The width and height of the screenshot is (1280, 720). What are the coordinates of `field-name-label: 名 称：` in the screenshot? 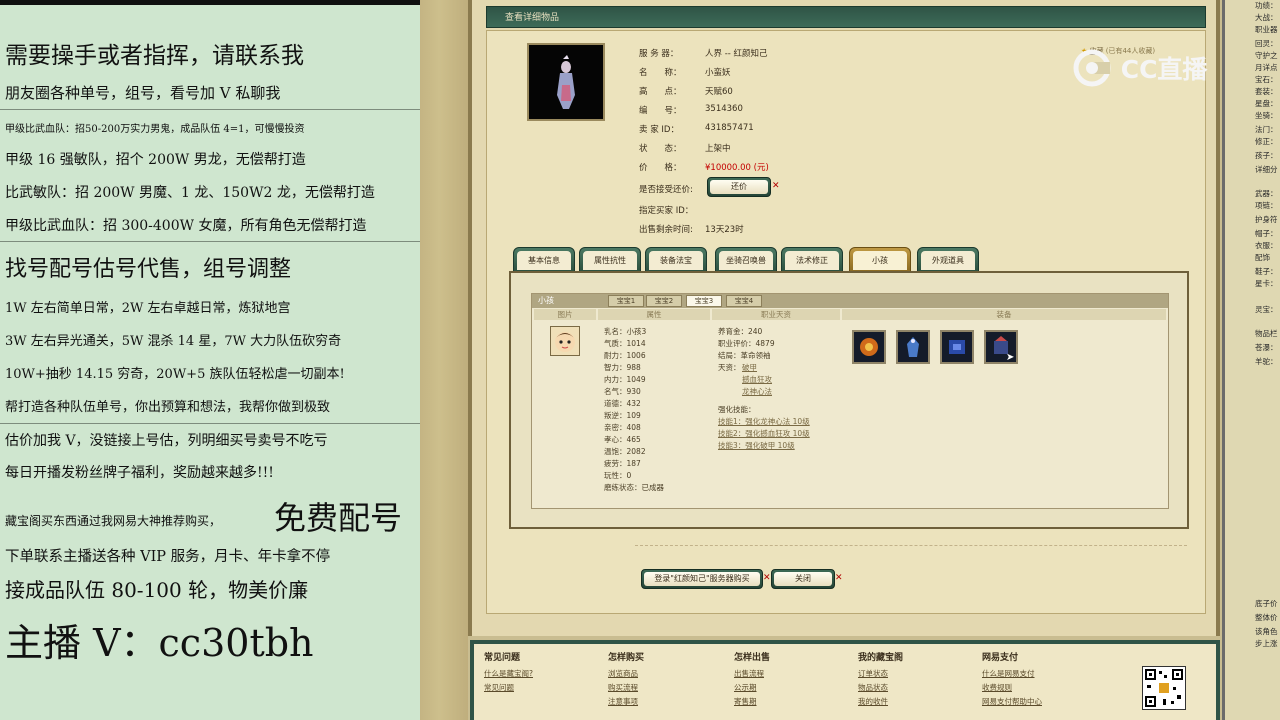 It's located at (660, 73).